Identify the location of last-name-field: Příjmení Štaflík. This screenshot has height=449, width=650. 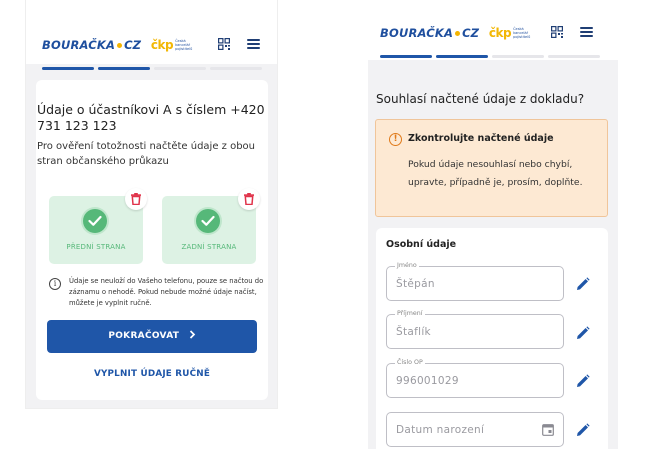
(475, 329).